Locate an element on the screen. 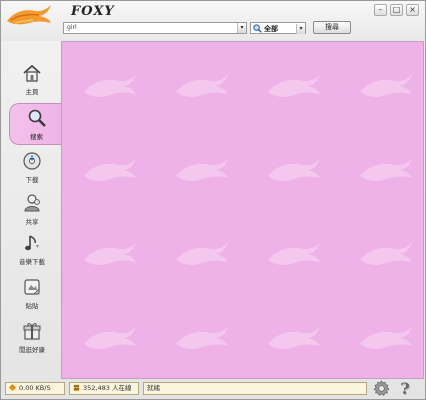  sidebar-item-label: 搜索 is located at coordinates (36, 137).